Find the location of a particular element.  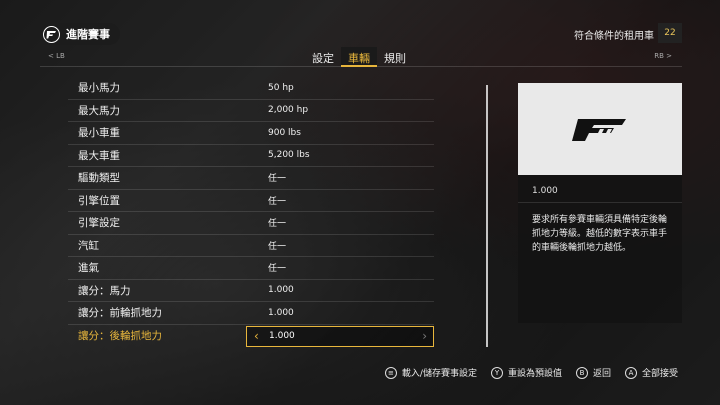

panel-separator is located at coordinates (600, 202).